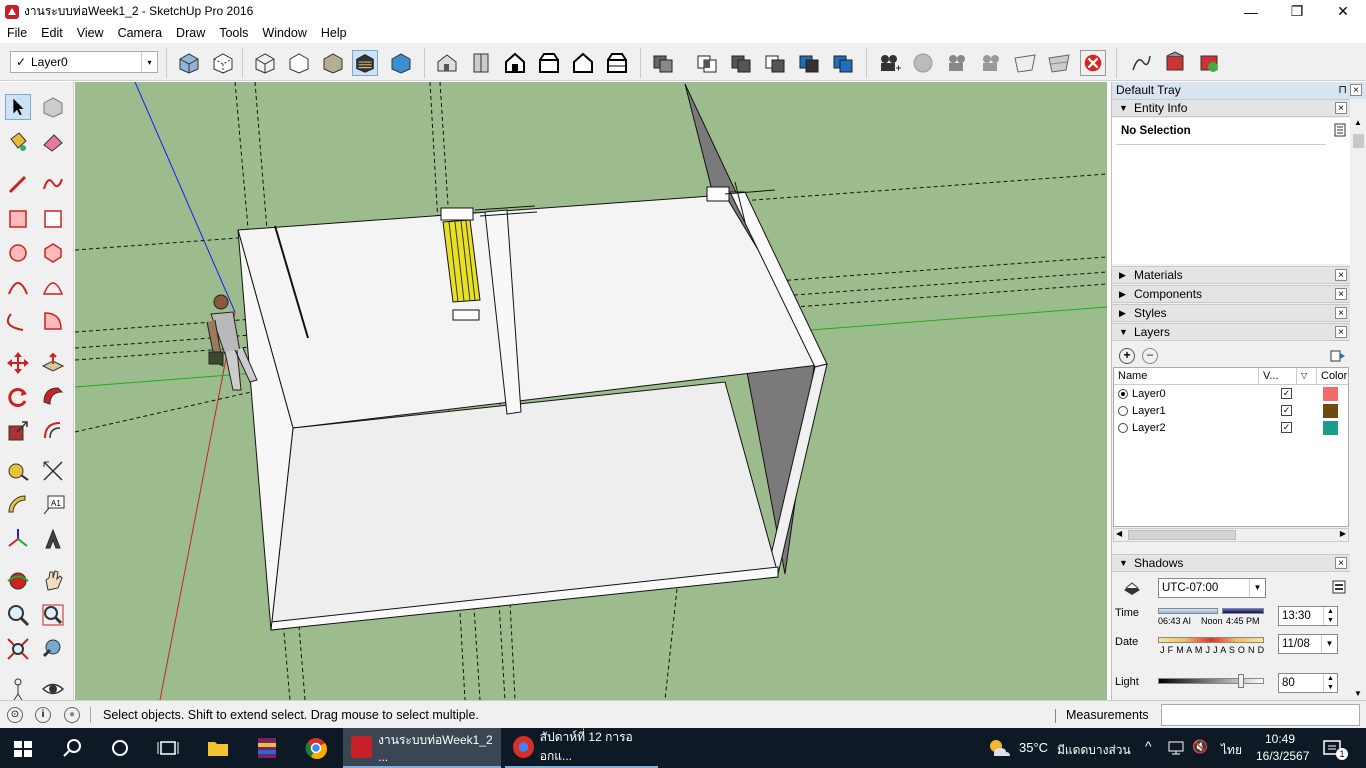 The image size is (1366, 768). I want to click on rectangle-tool-icon, so click(18, 219).